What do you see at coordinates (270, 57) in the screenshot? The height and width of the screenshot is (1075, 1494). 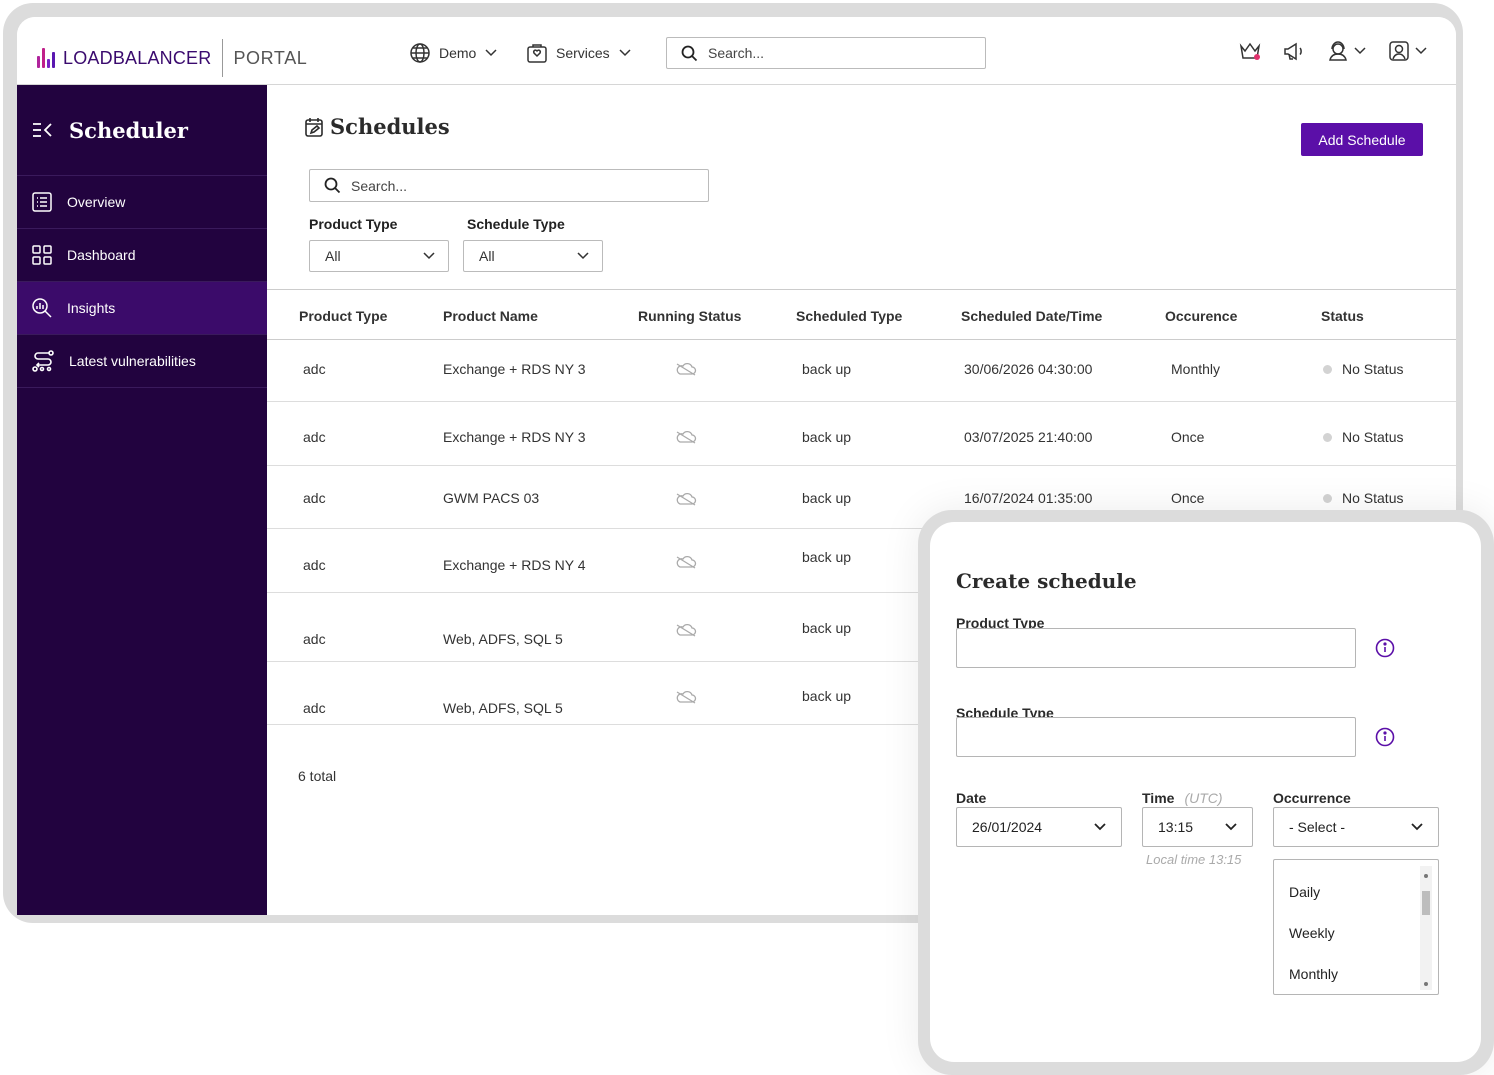 I see `portal-text: PORTAL` at bounding box center [270, 57].